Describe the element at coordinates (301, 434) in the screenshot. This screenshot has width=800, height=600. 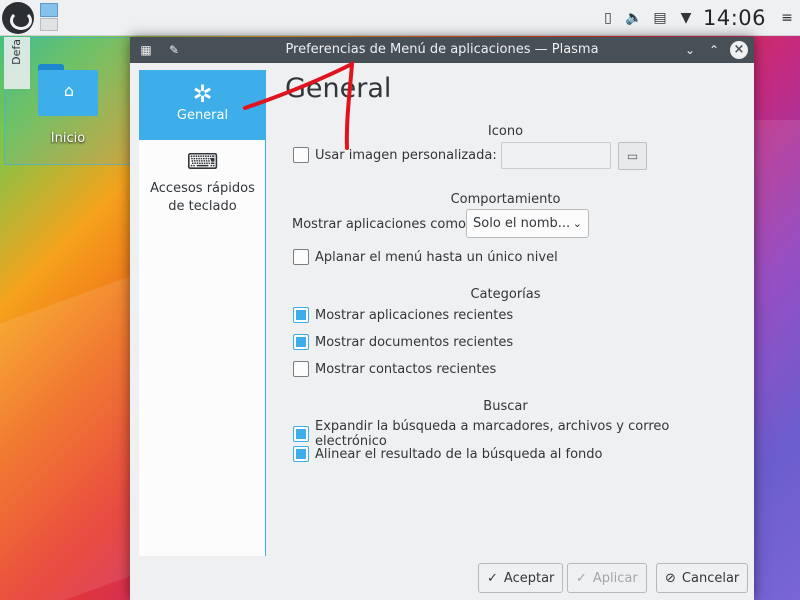
I see `expand-search-checkbox` at that location.